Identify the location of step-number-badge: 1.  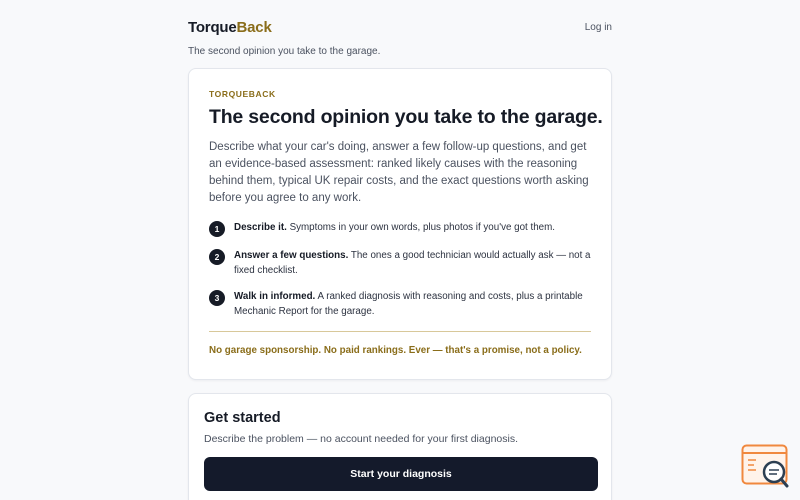
(217, 229).